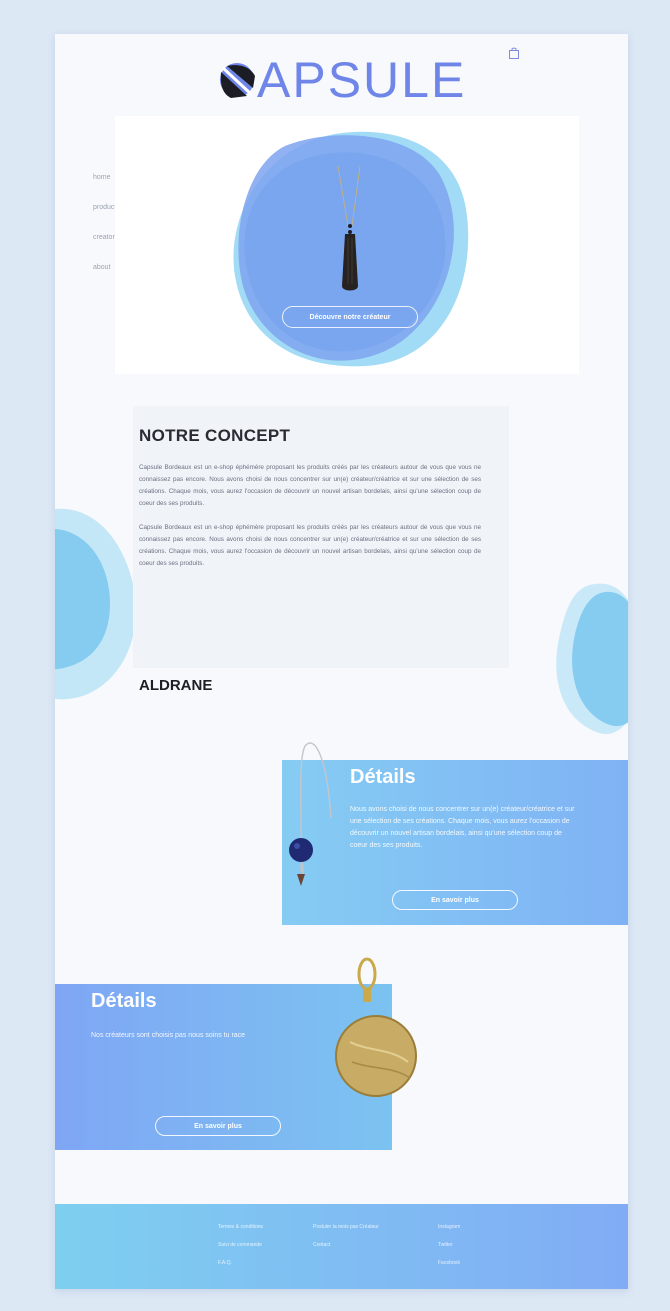  What do you see at coordinates (346, 1245) in the screenshot?
I see `footer-link: Contact` at bounding box center [346, 1245].